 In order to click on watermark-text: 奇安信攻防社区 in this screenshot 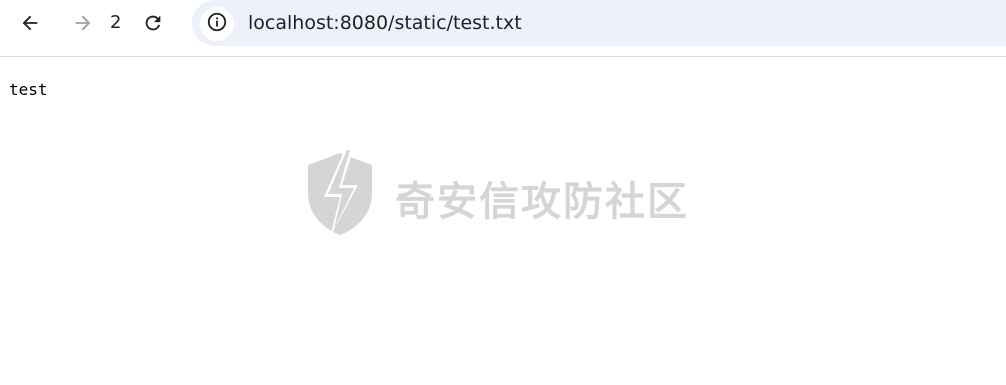, I will do `click(542, 202)`.